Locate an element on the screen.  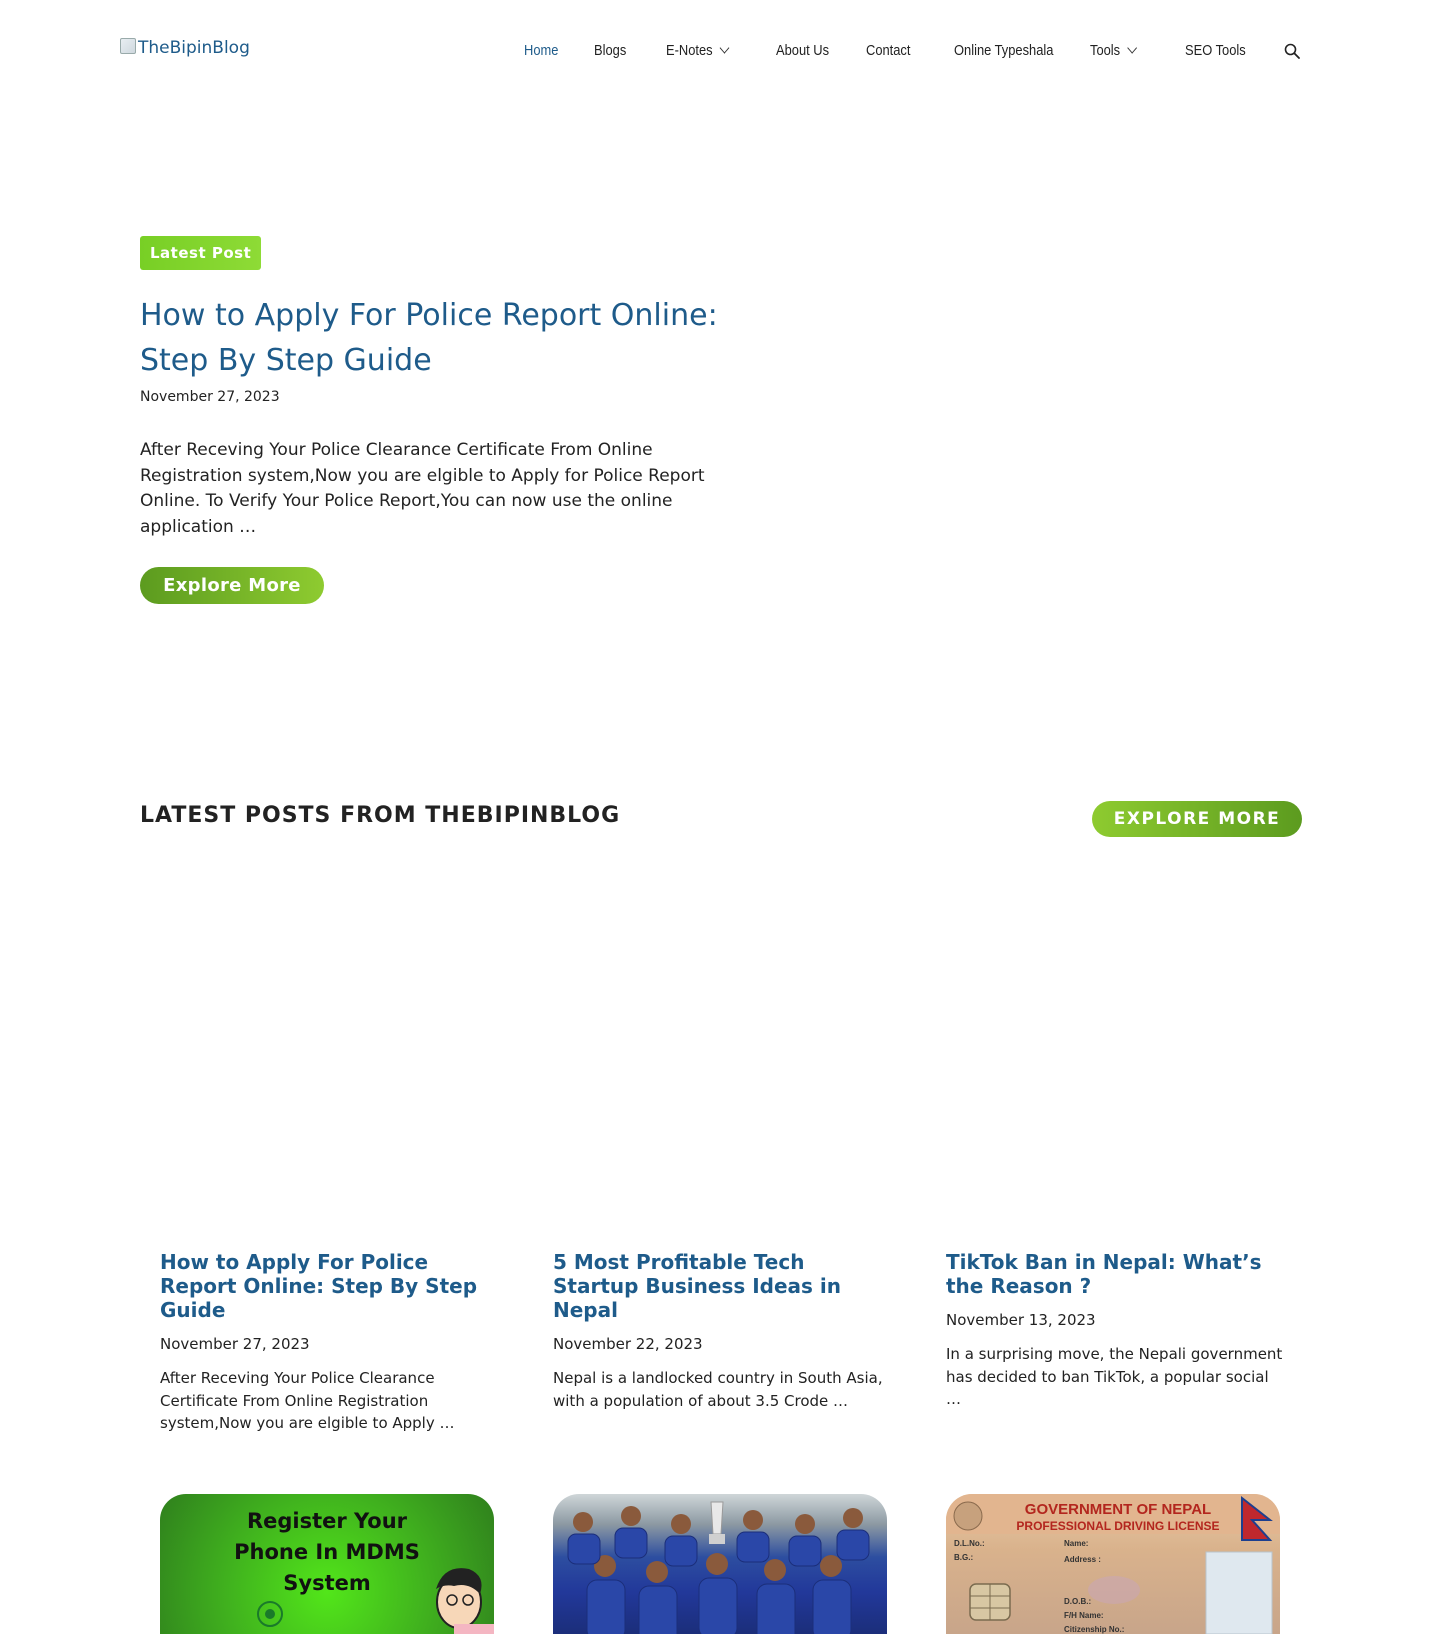
nav-home: Home is located at coordinates (554, 50).